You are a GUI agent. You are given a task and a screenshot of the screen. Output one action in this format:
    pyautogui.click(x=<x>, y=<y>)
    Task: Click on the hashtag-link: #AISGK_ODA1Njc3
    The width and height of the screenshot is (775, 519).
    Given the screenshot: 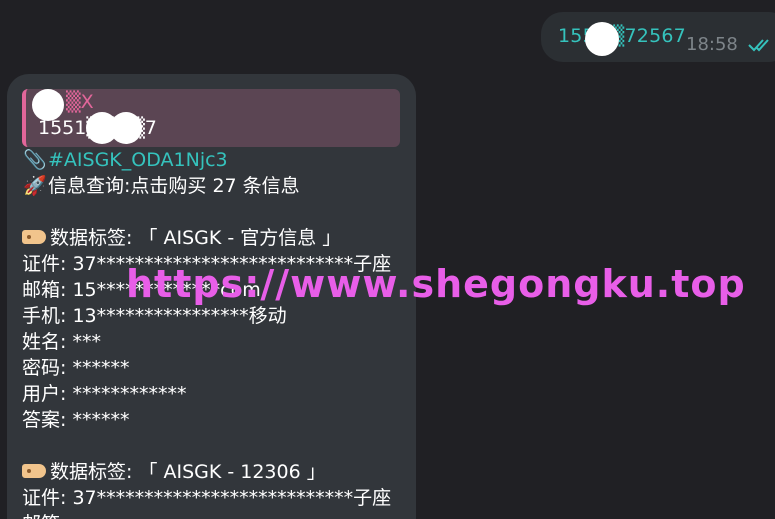 What is the action you would take?
    pyautogui.click(x=138, y=160)
    